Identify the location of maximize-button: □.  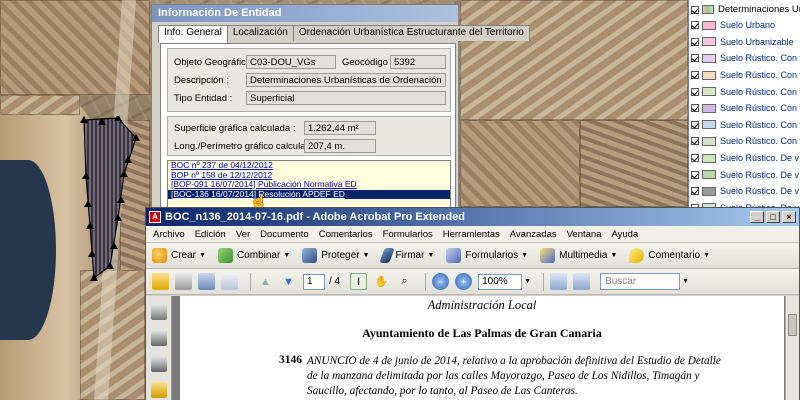
(773, 217).